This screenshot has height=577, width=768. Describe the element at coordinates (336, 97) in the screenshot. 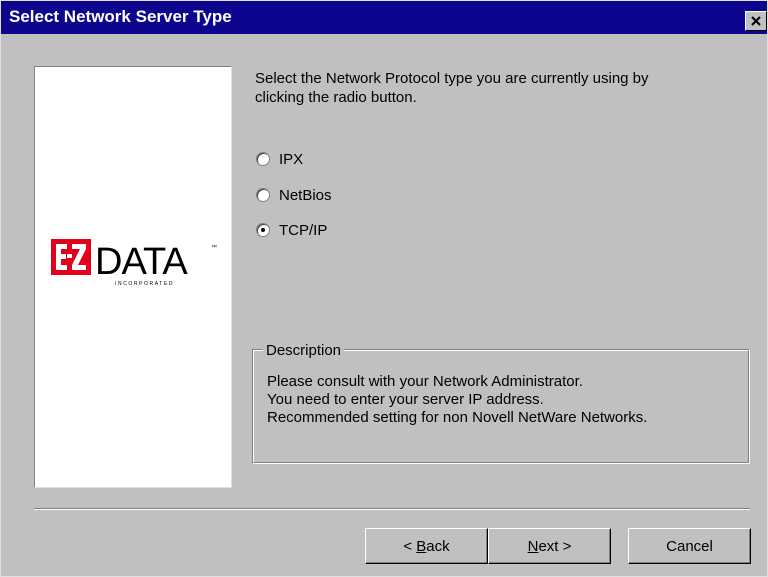

I see `instructions-line-2: clicking the radio button.` at that location.